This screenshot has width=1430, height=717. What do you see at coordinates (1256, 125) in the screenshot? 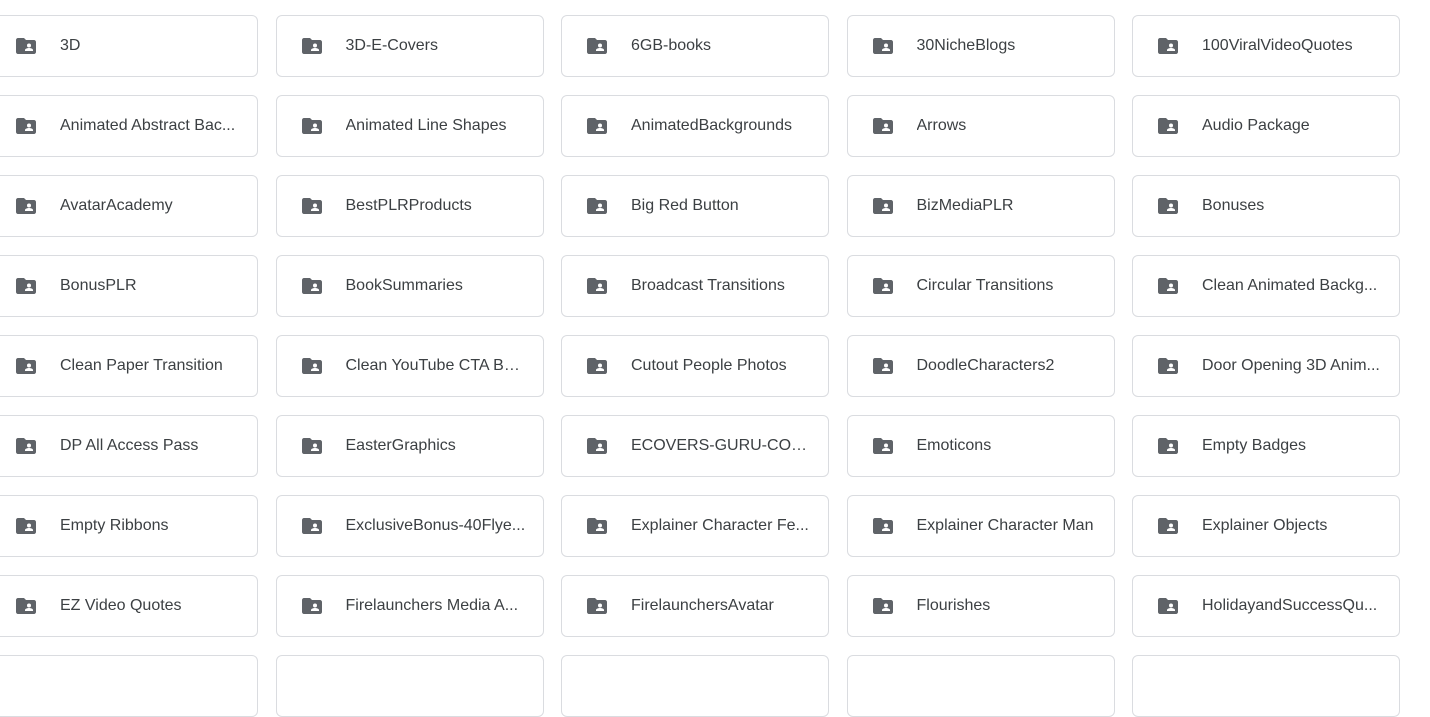
I see `folder-name: Audio Package` at bounding box center [1256, 125].